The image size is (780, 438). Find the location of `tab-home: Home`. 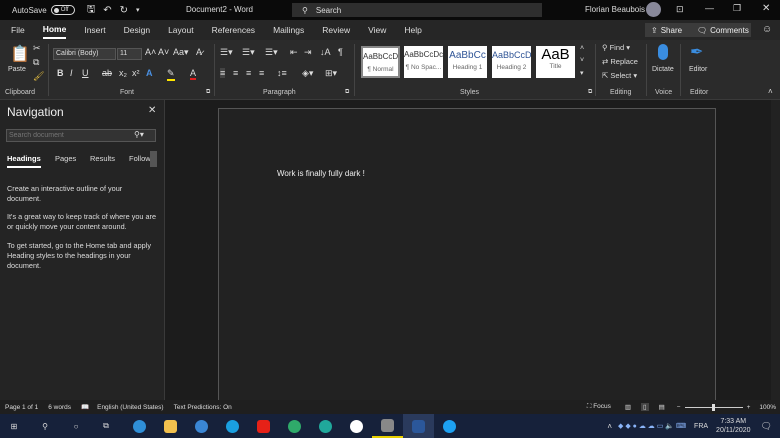

tab-home: Home is located at coordinates (54, 30).